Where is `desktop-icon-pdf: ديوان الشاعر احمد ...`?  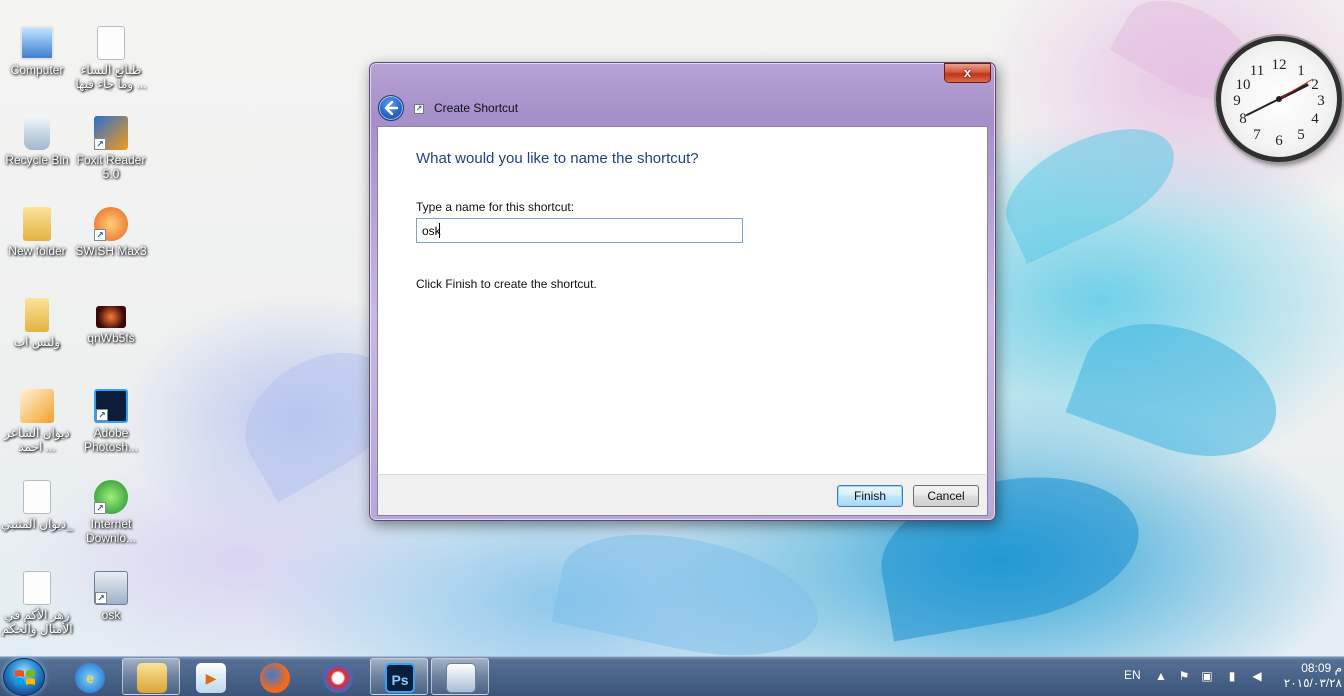 desktop-icon-pdf: ديوان الشاعر احمد ... is located at coordinates (37, 421).